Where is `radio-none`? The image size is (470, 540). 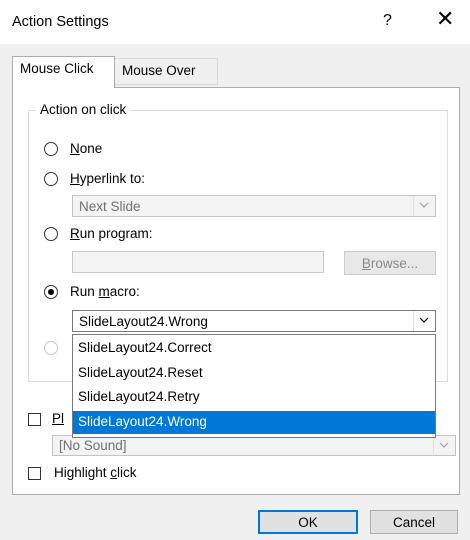 radio-none is located at coordinates (51, 149).